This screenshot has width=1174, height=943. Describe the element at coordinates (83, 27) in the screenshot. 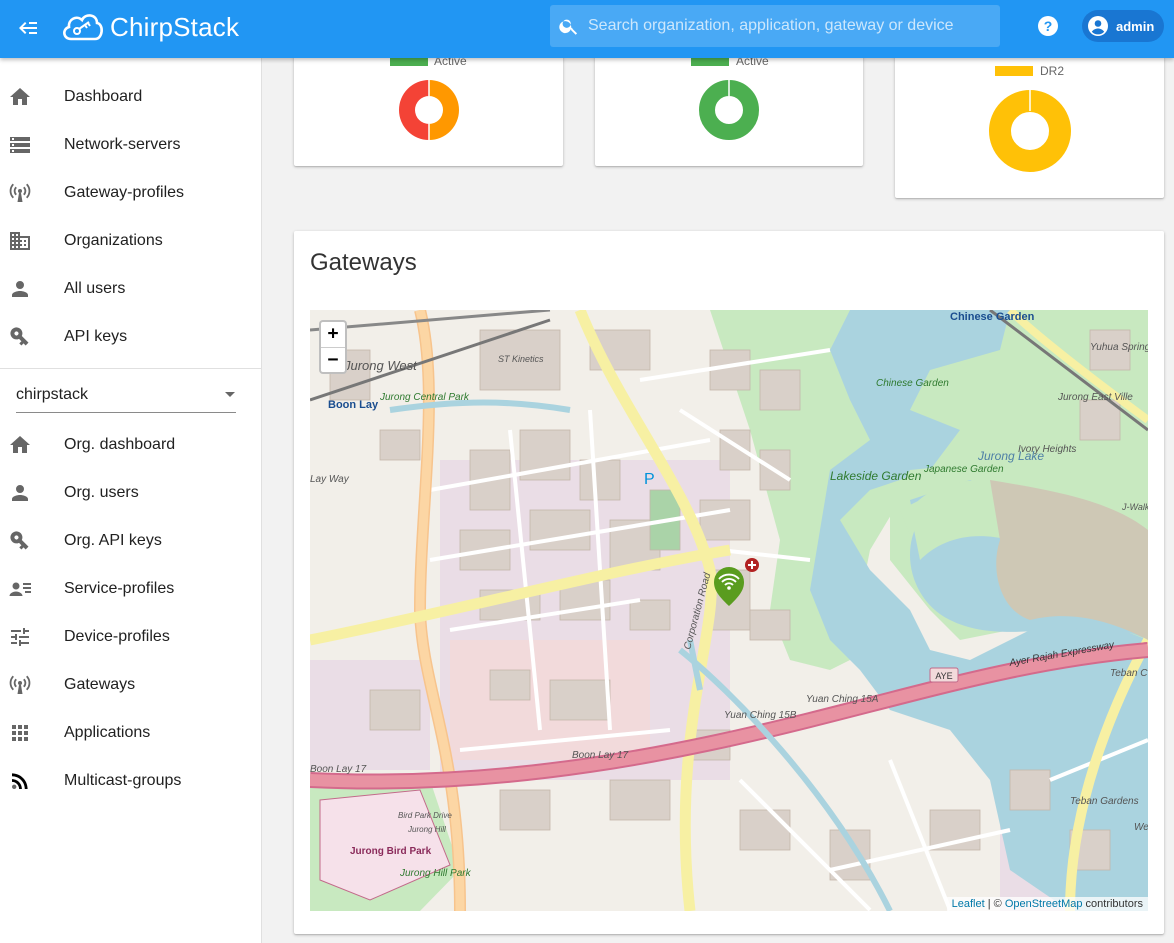

I see `cloud-logo-icon` at that location.